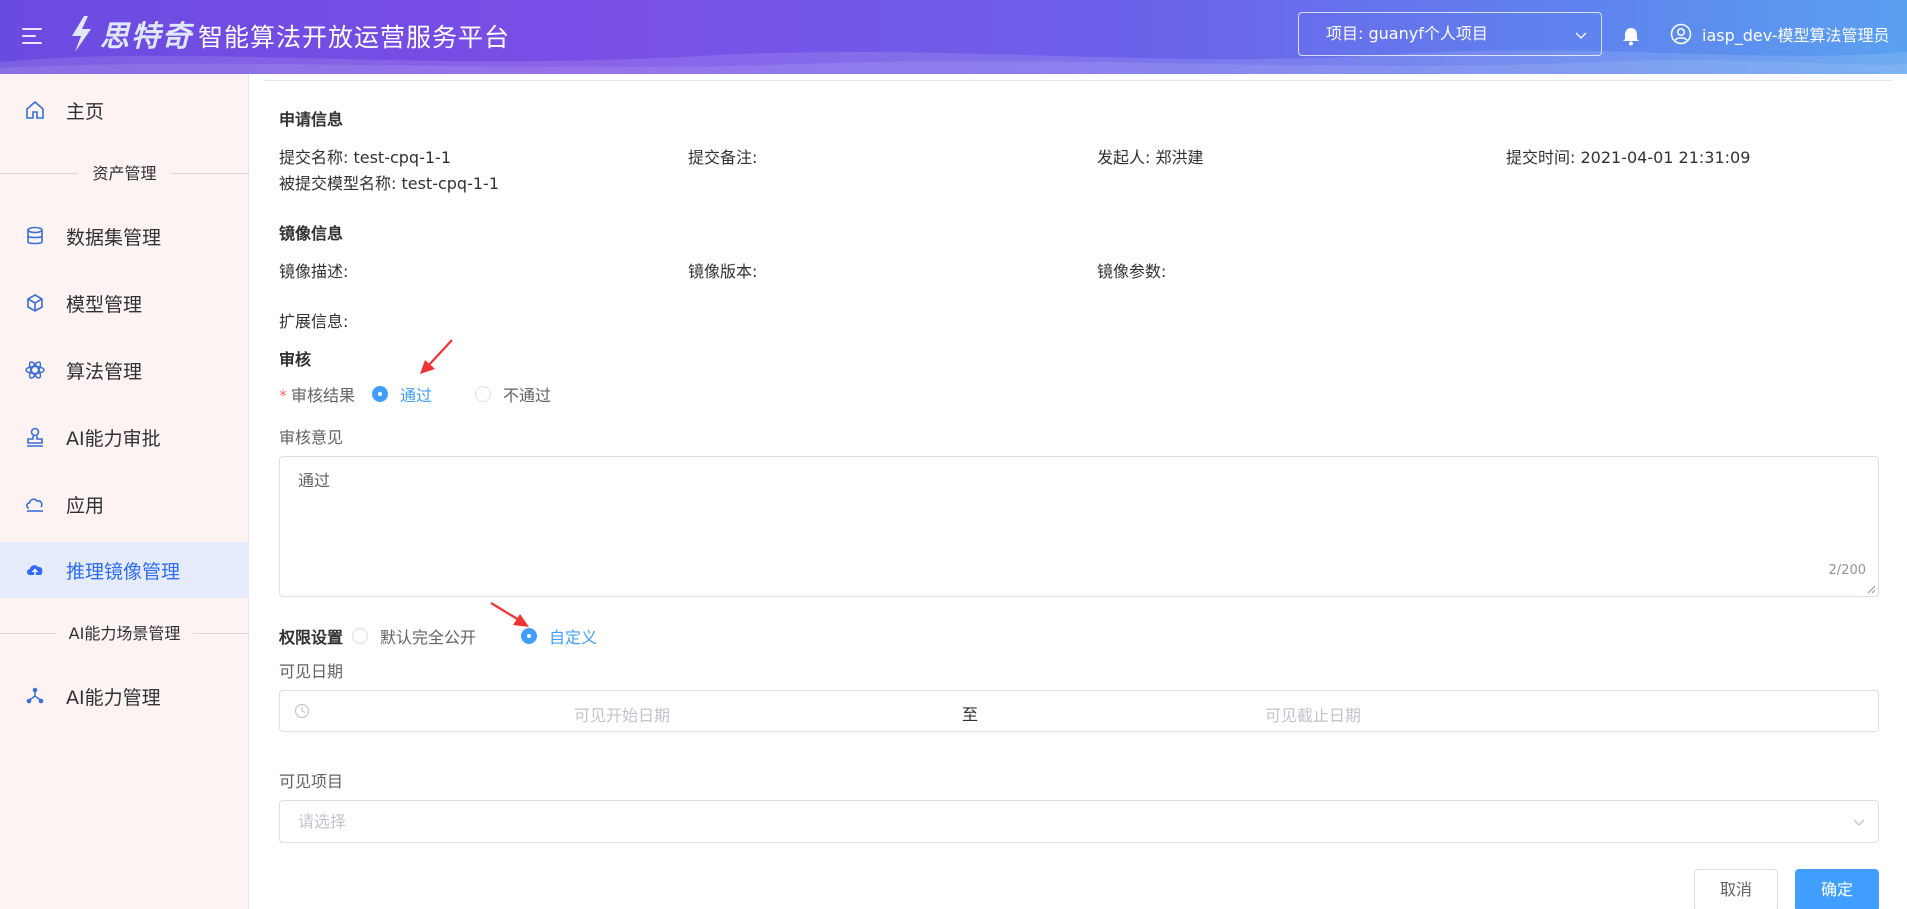  I want to click on project-select: 项目: guanyf个人项目, so click(1450, 34).